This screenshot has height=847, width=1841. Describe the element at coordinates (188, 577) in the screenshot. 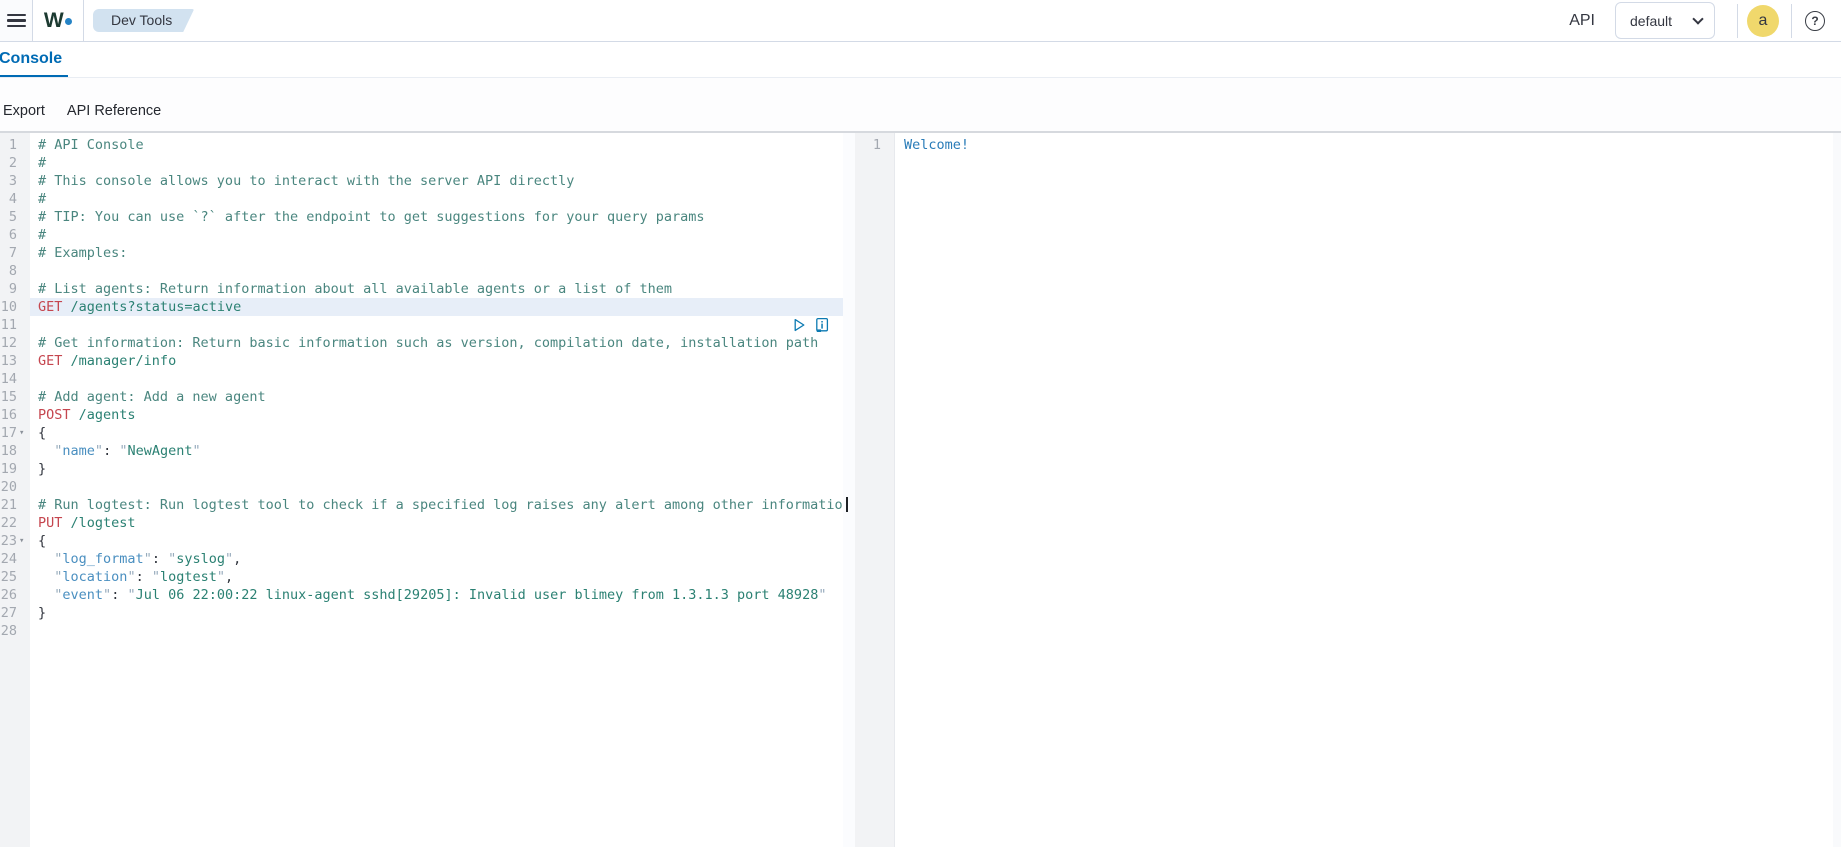

I see `token-str: logtest` at that location.